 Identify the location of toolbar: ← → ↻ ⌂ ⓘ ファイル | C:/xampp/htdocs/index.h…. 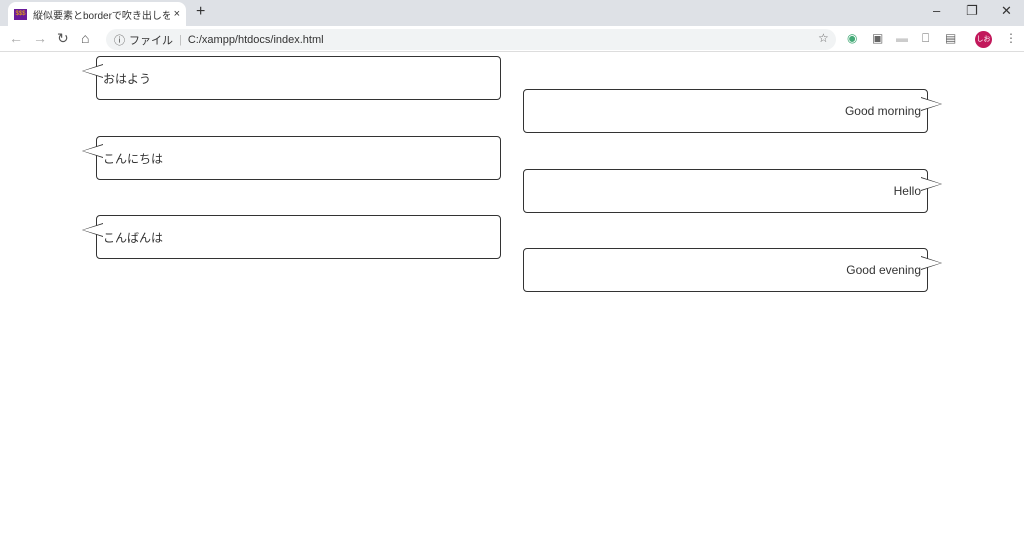
(512, 39).